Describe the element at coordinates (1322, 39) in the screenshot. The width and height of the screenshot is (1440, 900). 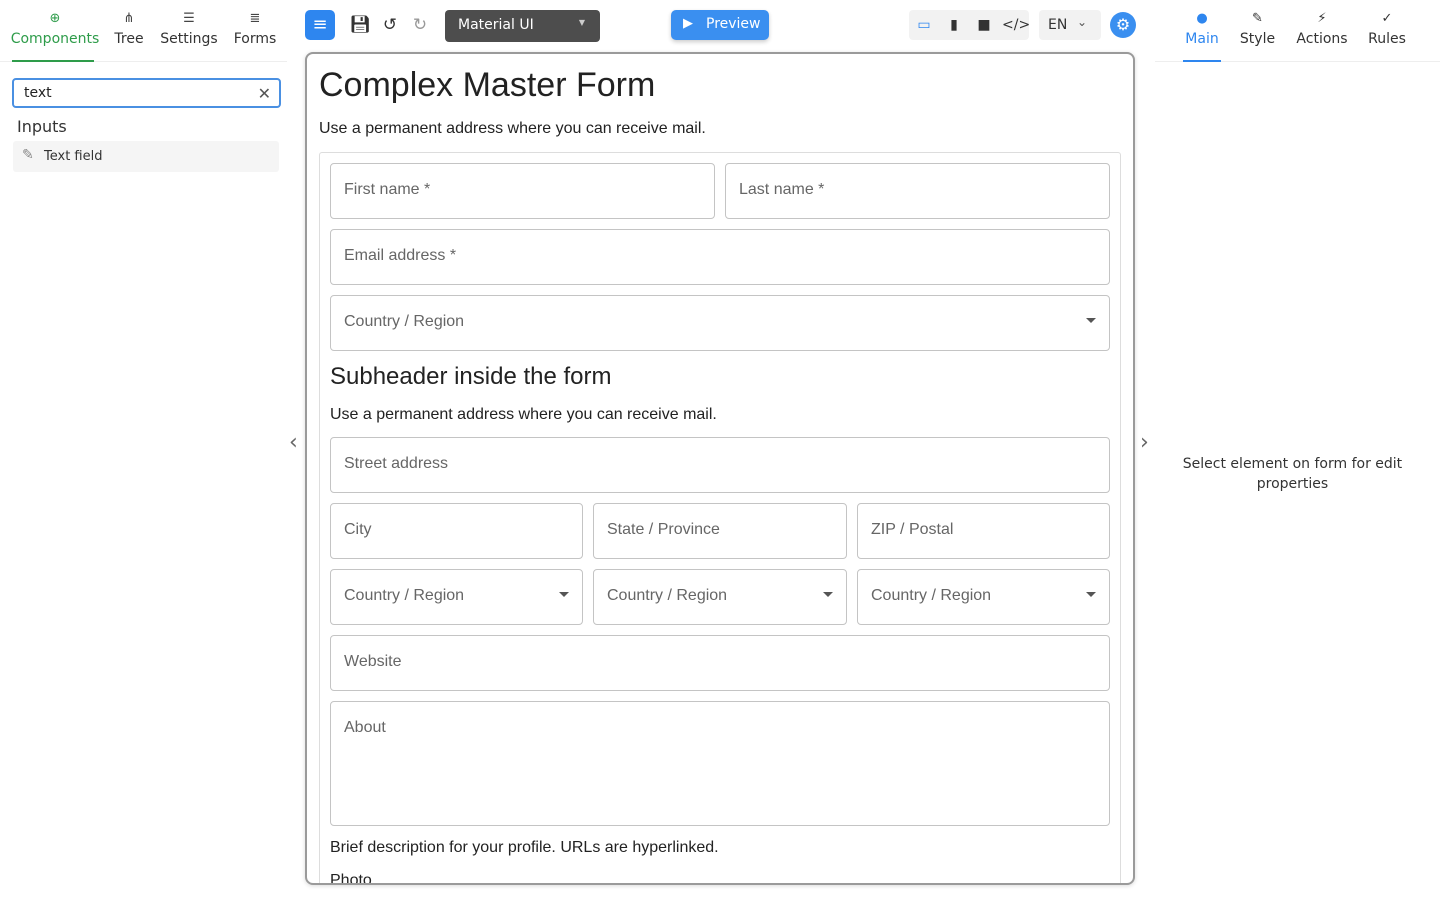
I see `tab-actions-label: Actions` at that location.